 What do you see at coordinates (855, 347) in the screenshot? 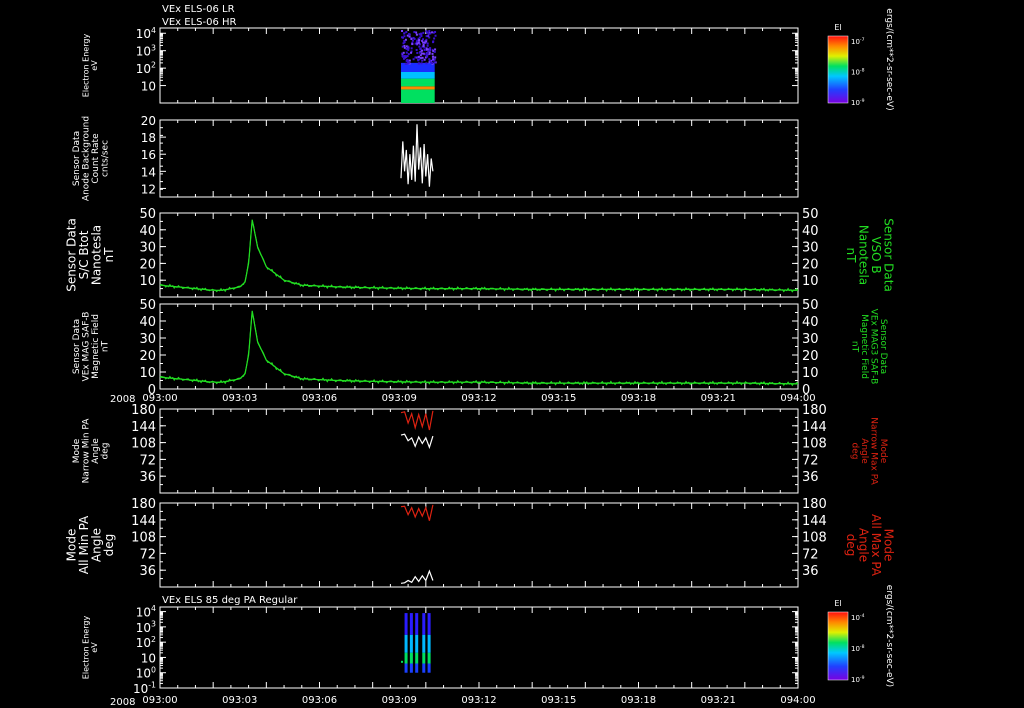
I see `y-axis-label-right-mag-safe-b-line: nT` at bounding box center [855, 347].